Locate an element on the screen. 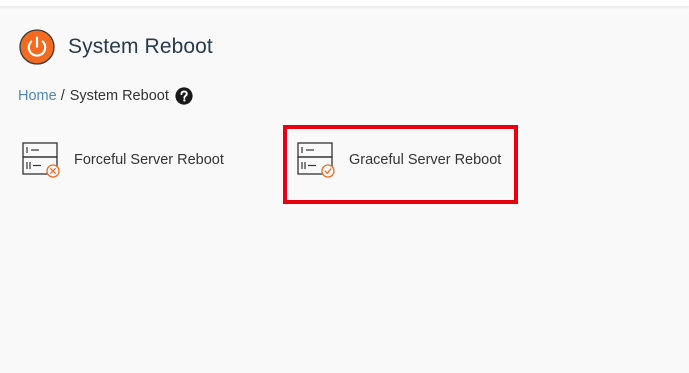  top-bar is located at coordinates (344, 3).